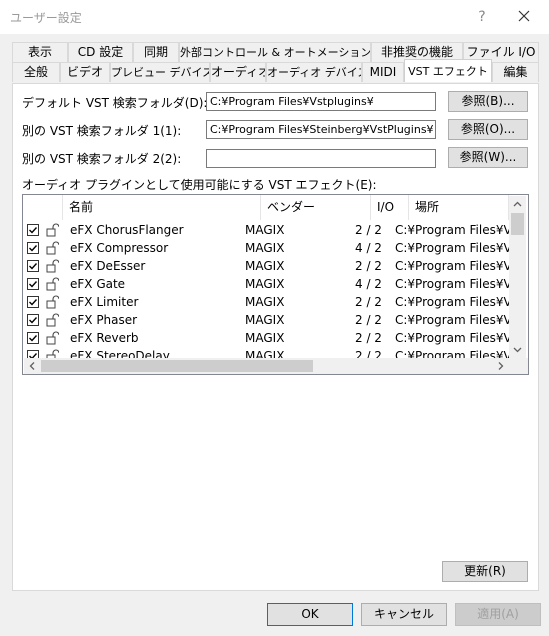 The image size is (549, 636). What do you see at coordinates (102, 159) in the screenshot?
I see `alt-folder-2-label: 別の VST 検索フォルダ 2(2):` at bounding box center [102, 159].